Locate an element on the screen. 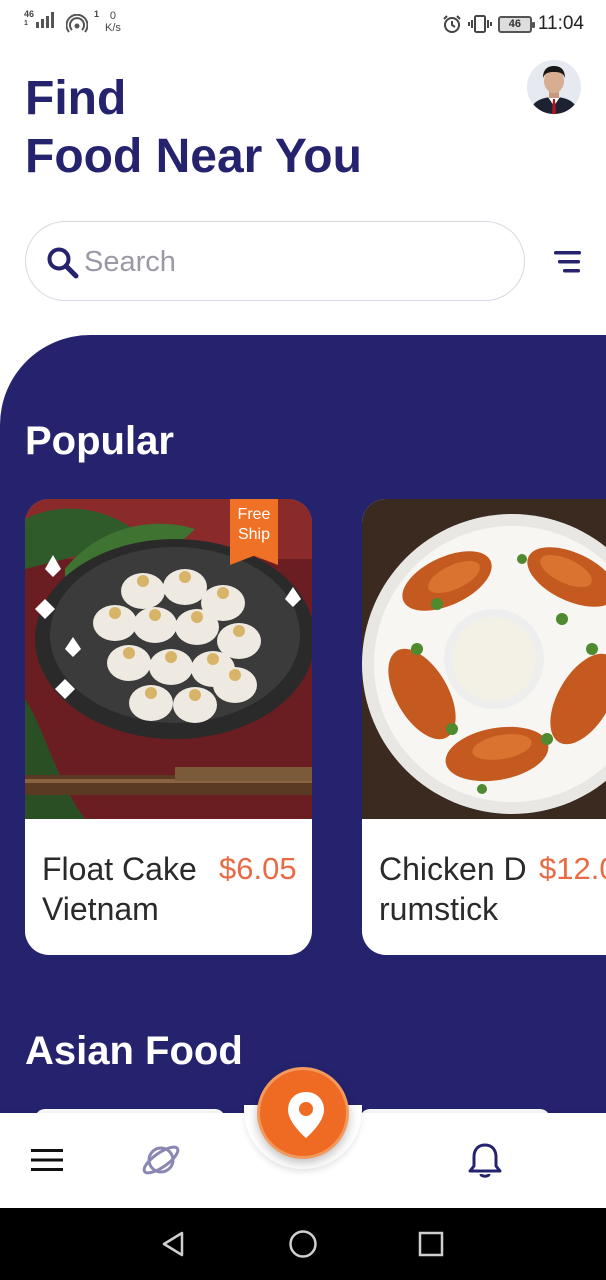  network-type: 46 is located at coordinates (29, 14).